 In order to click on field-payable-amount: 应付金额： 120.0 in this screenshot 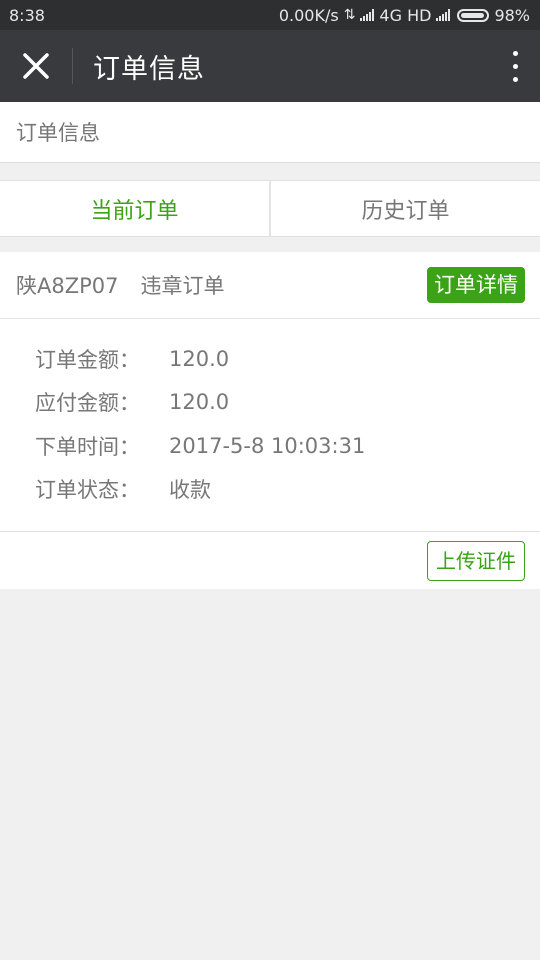, I will do `click(287, 403)`.